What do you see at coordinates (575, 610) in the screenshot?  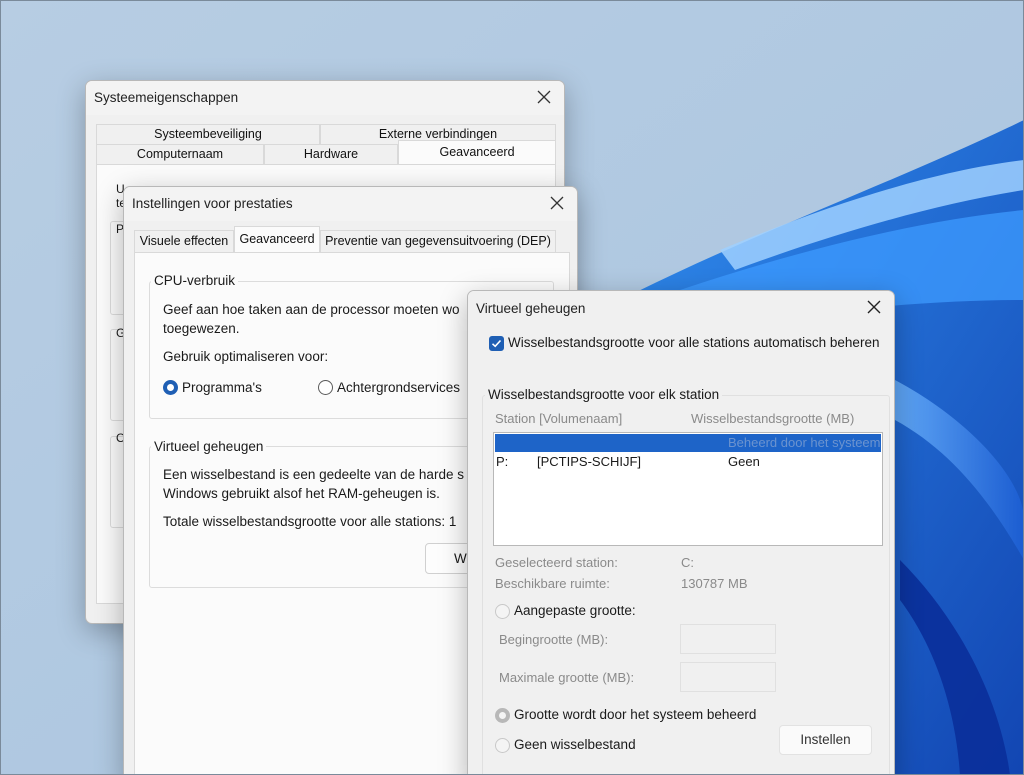 I see `custom-size-label: Aangepaste grootte:` at bounding box center [575, 610].